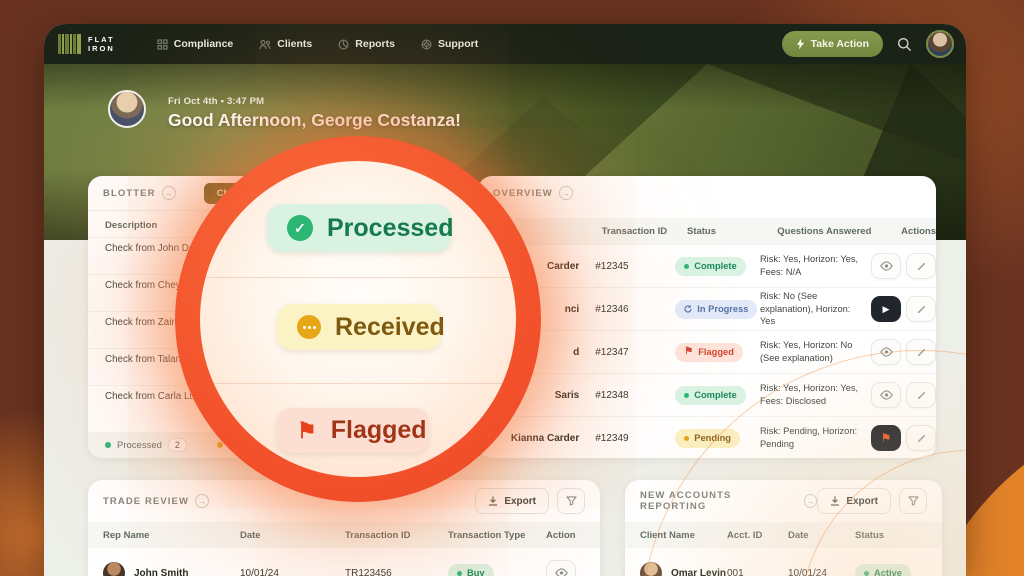  What do you see at coordinates (314, 120) in the screenshot?
I see `greeting-title: Good Afternoon, George Costanza!` at bounding box center [314, 120].